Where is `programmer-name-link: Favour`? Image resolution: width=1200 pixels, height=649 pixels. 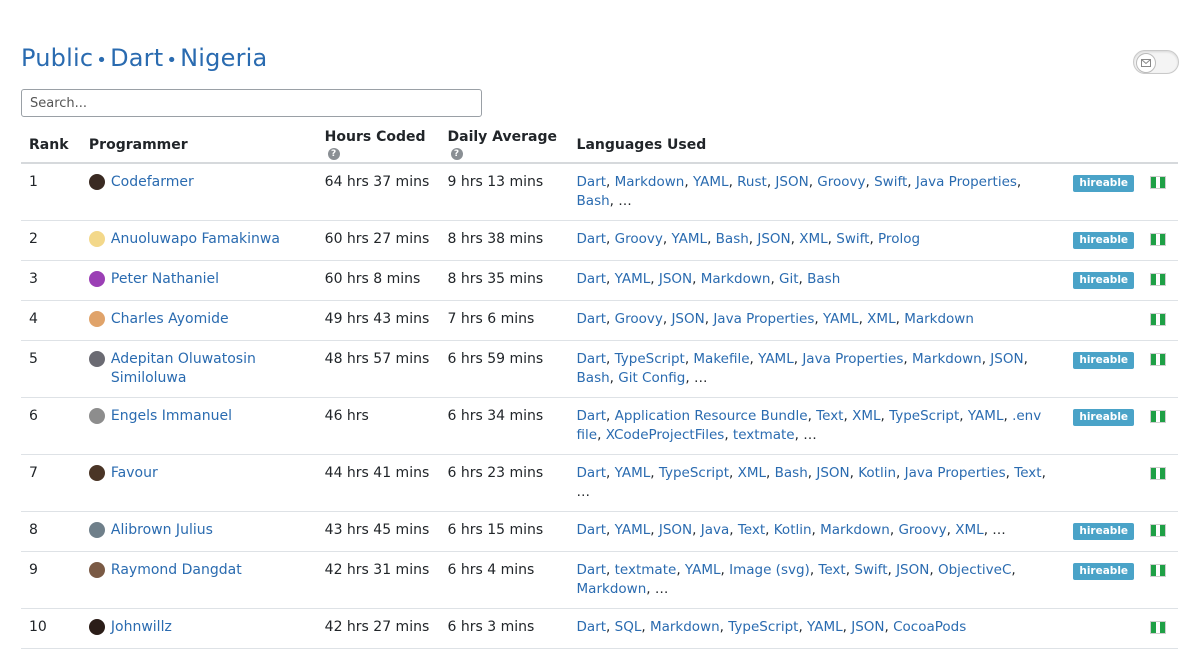
programmer-name-link: Favour is located at coordinates (134, 473).